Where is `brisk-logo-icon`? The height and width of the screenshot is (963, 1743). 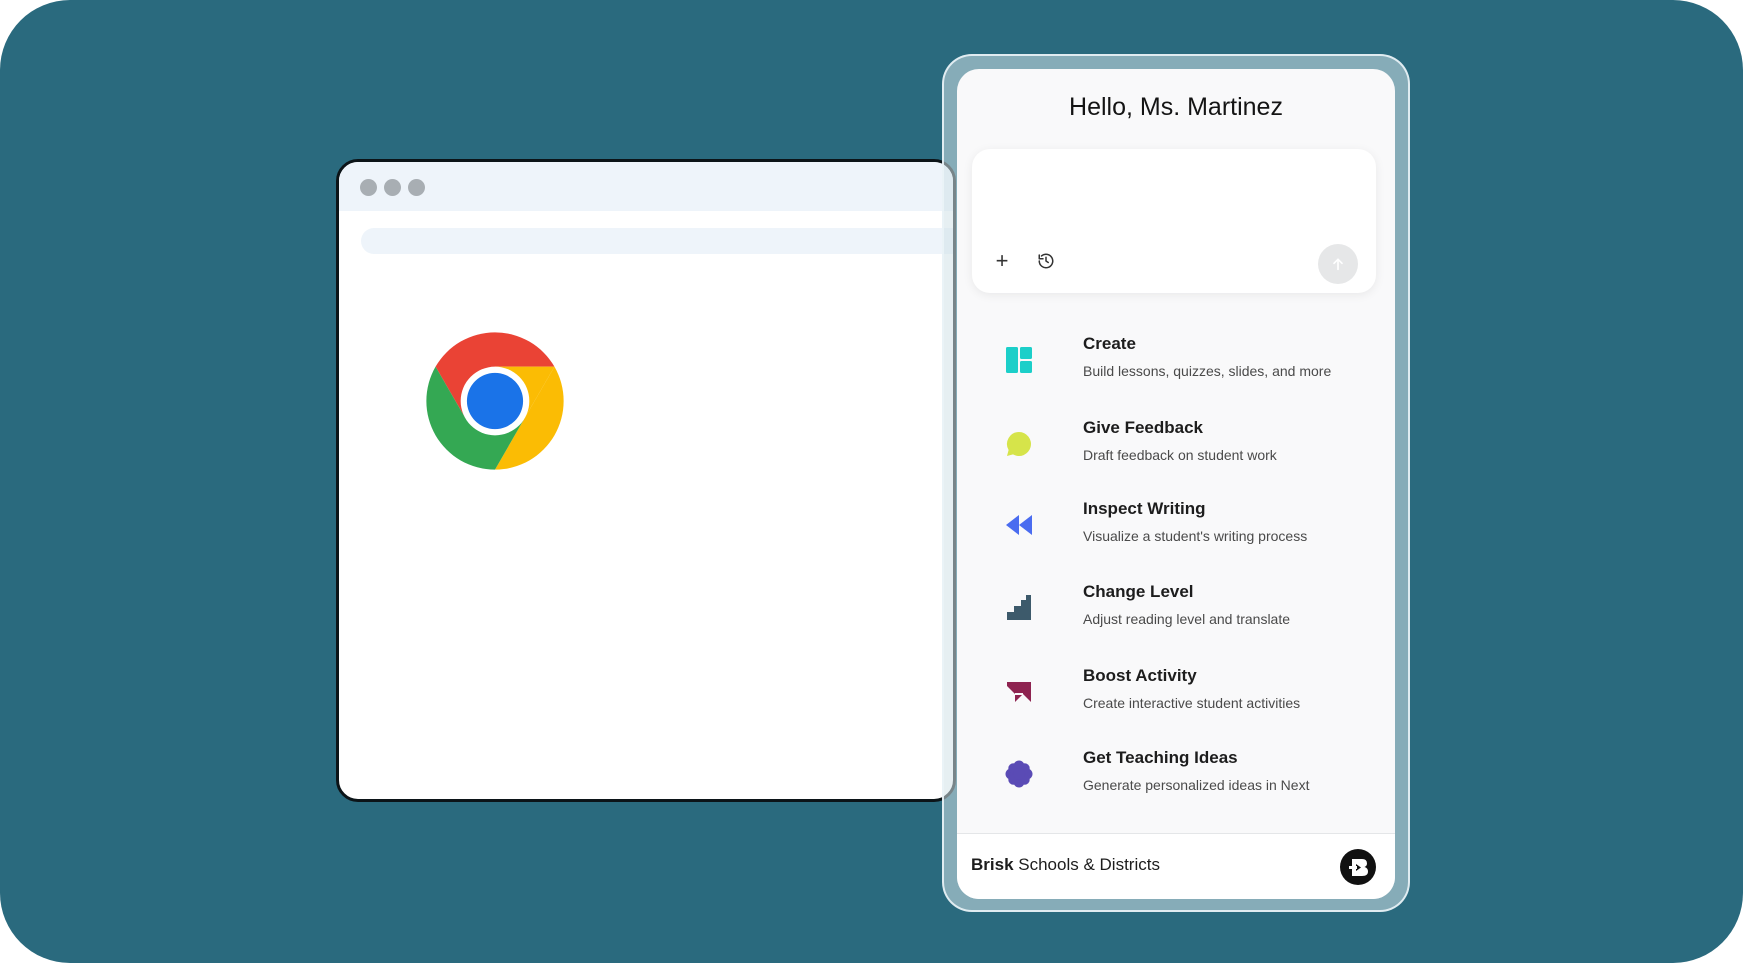 brisk-logo-icon is located at coordinates (1358, 867).